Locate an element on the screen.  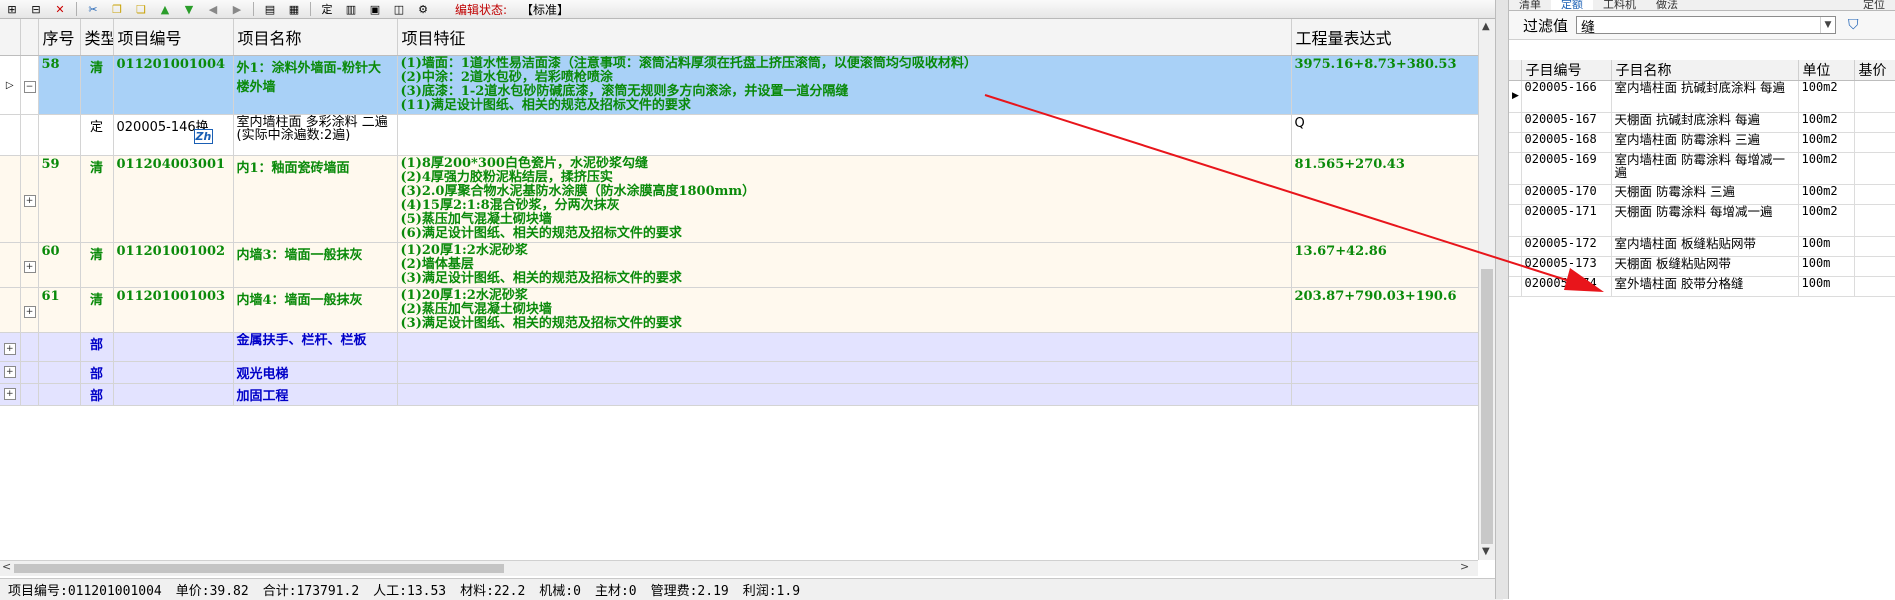
scroll-up-icon: ▲ is located at coordinates (1486, 26).